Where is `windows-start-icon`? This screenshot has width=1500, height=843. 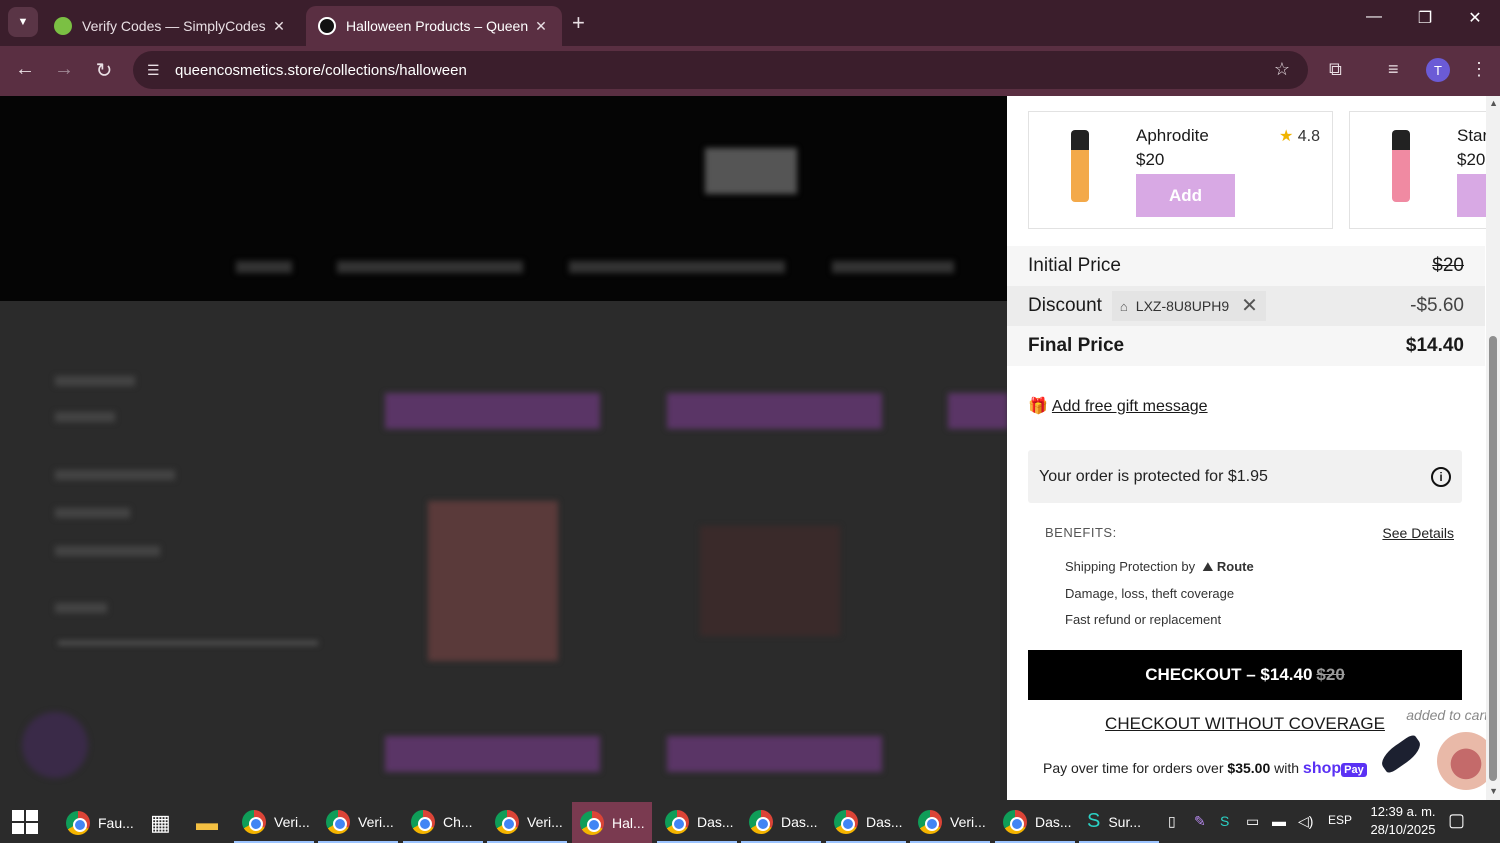 windows-start-icon is located at coordinates (25, 822).